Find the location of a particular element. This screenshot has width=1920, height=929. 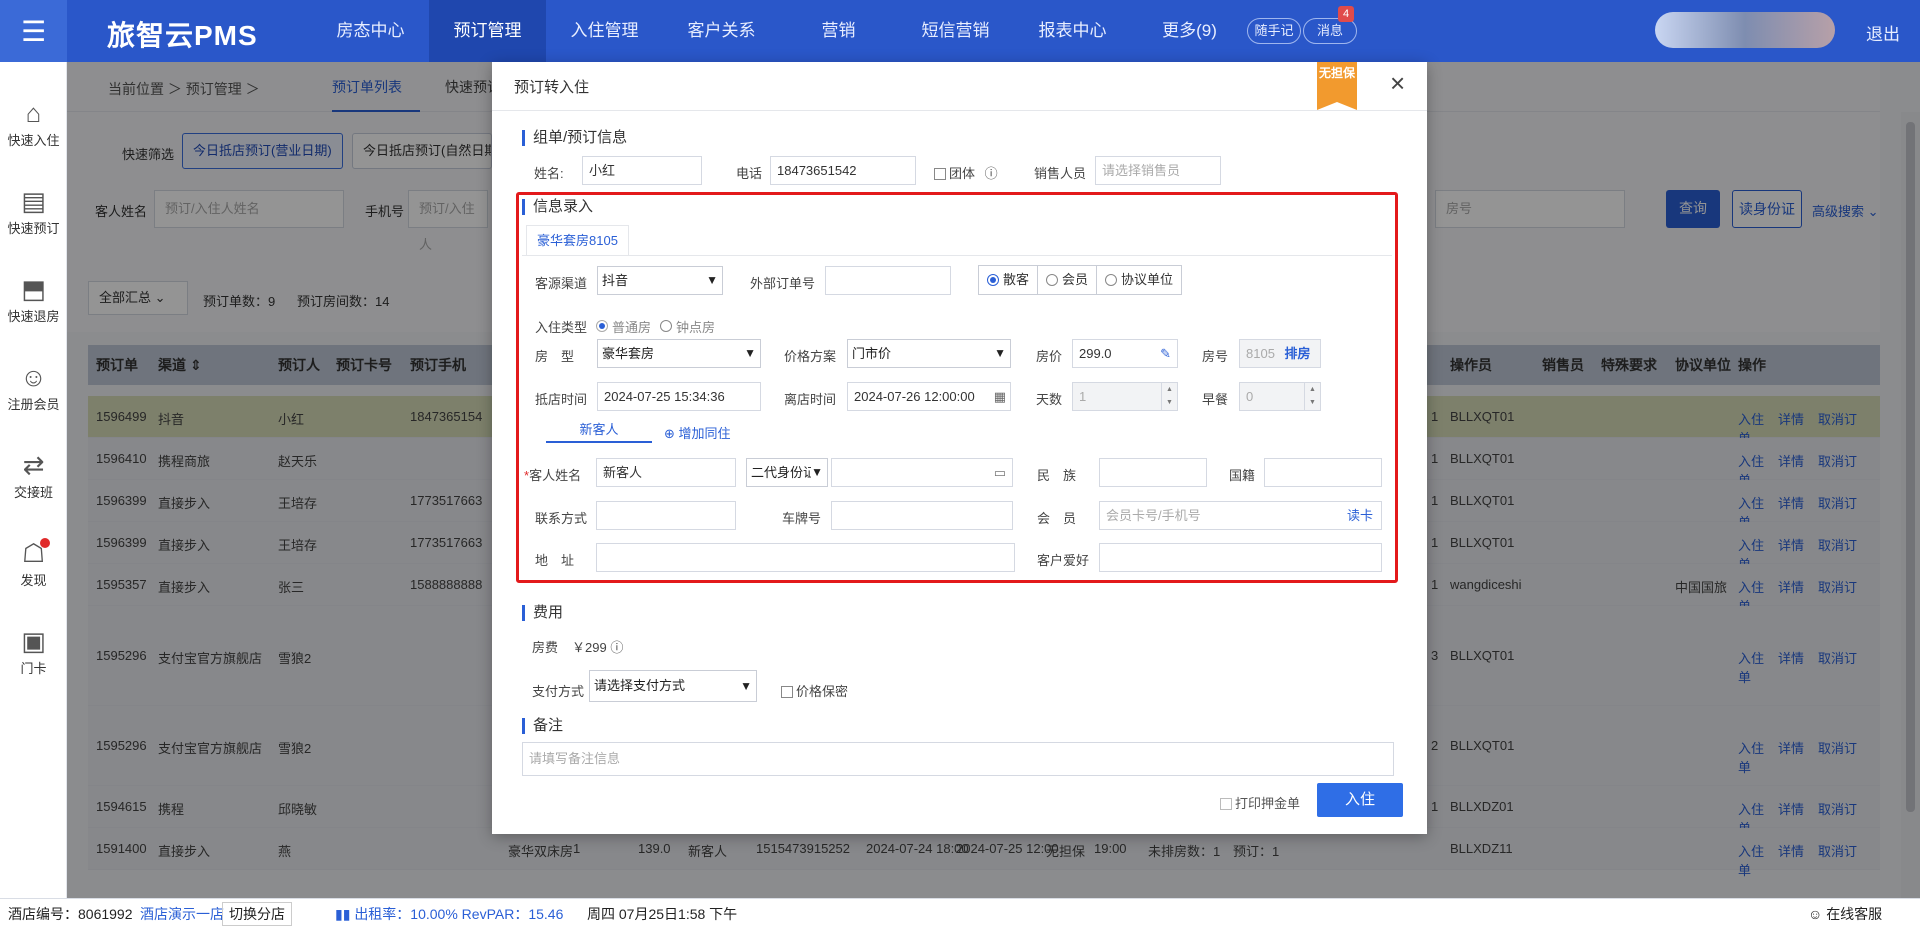

sidebar-item-discover: ☖ 发现 is located at coordinates (33, 563).